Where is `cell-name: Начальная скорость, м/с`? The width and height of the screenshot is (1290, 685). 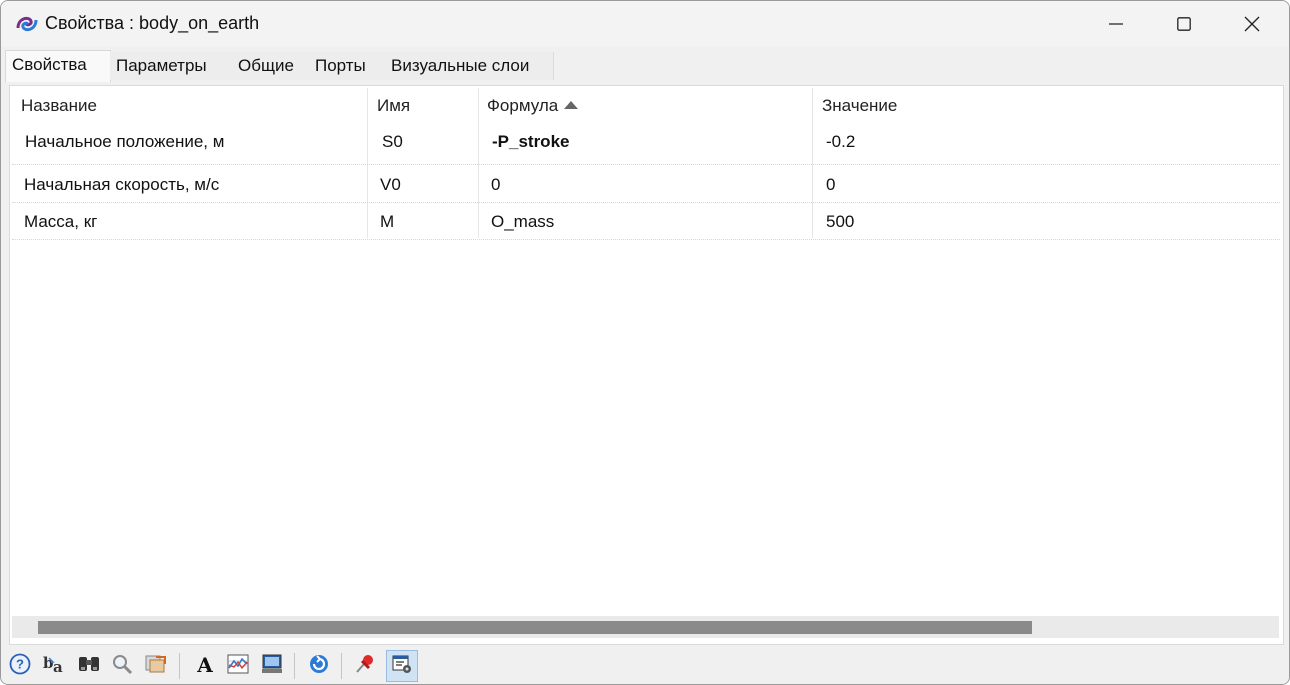
cell-name: Начальная скорость, м/с is located at coordinates (121, 185).